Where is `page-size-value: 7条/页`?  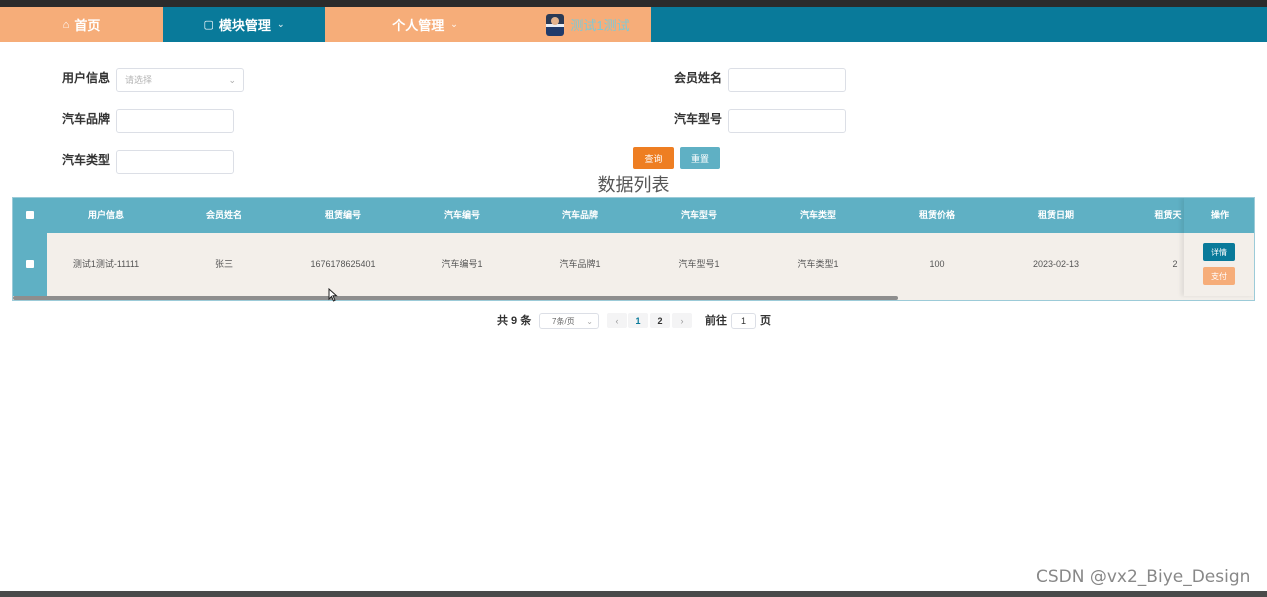 page-size-value: 7条/页 is located at coordinates (563, 321).